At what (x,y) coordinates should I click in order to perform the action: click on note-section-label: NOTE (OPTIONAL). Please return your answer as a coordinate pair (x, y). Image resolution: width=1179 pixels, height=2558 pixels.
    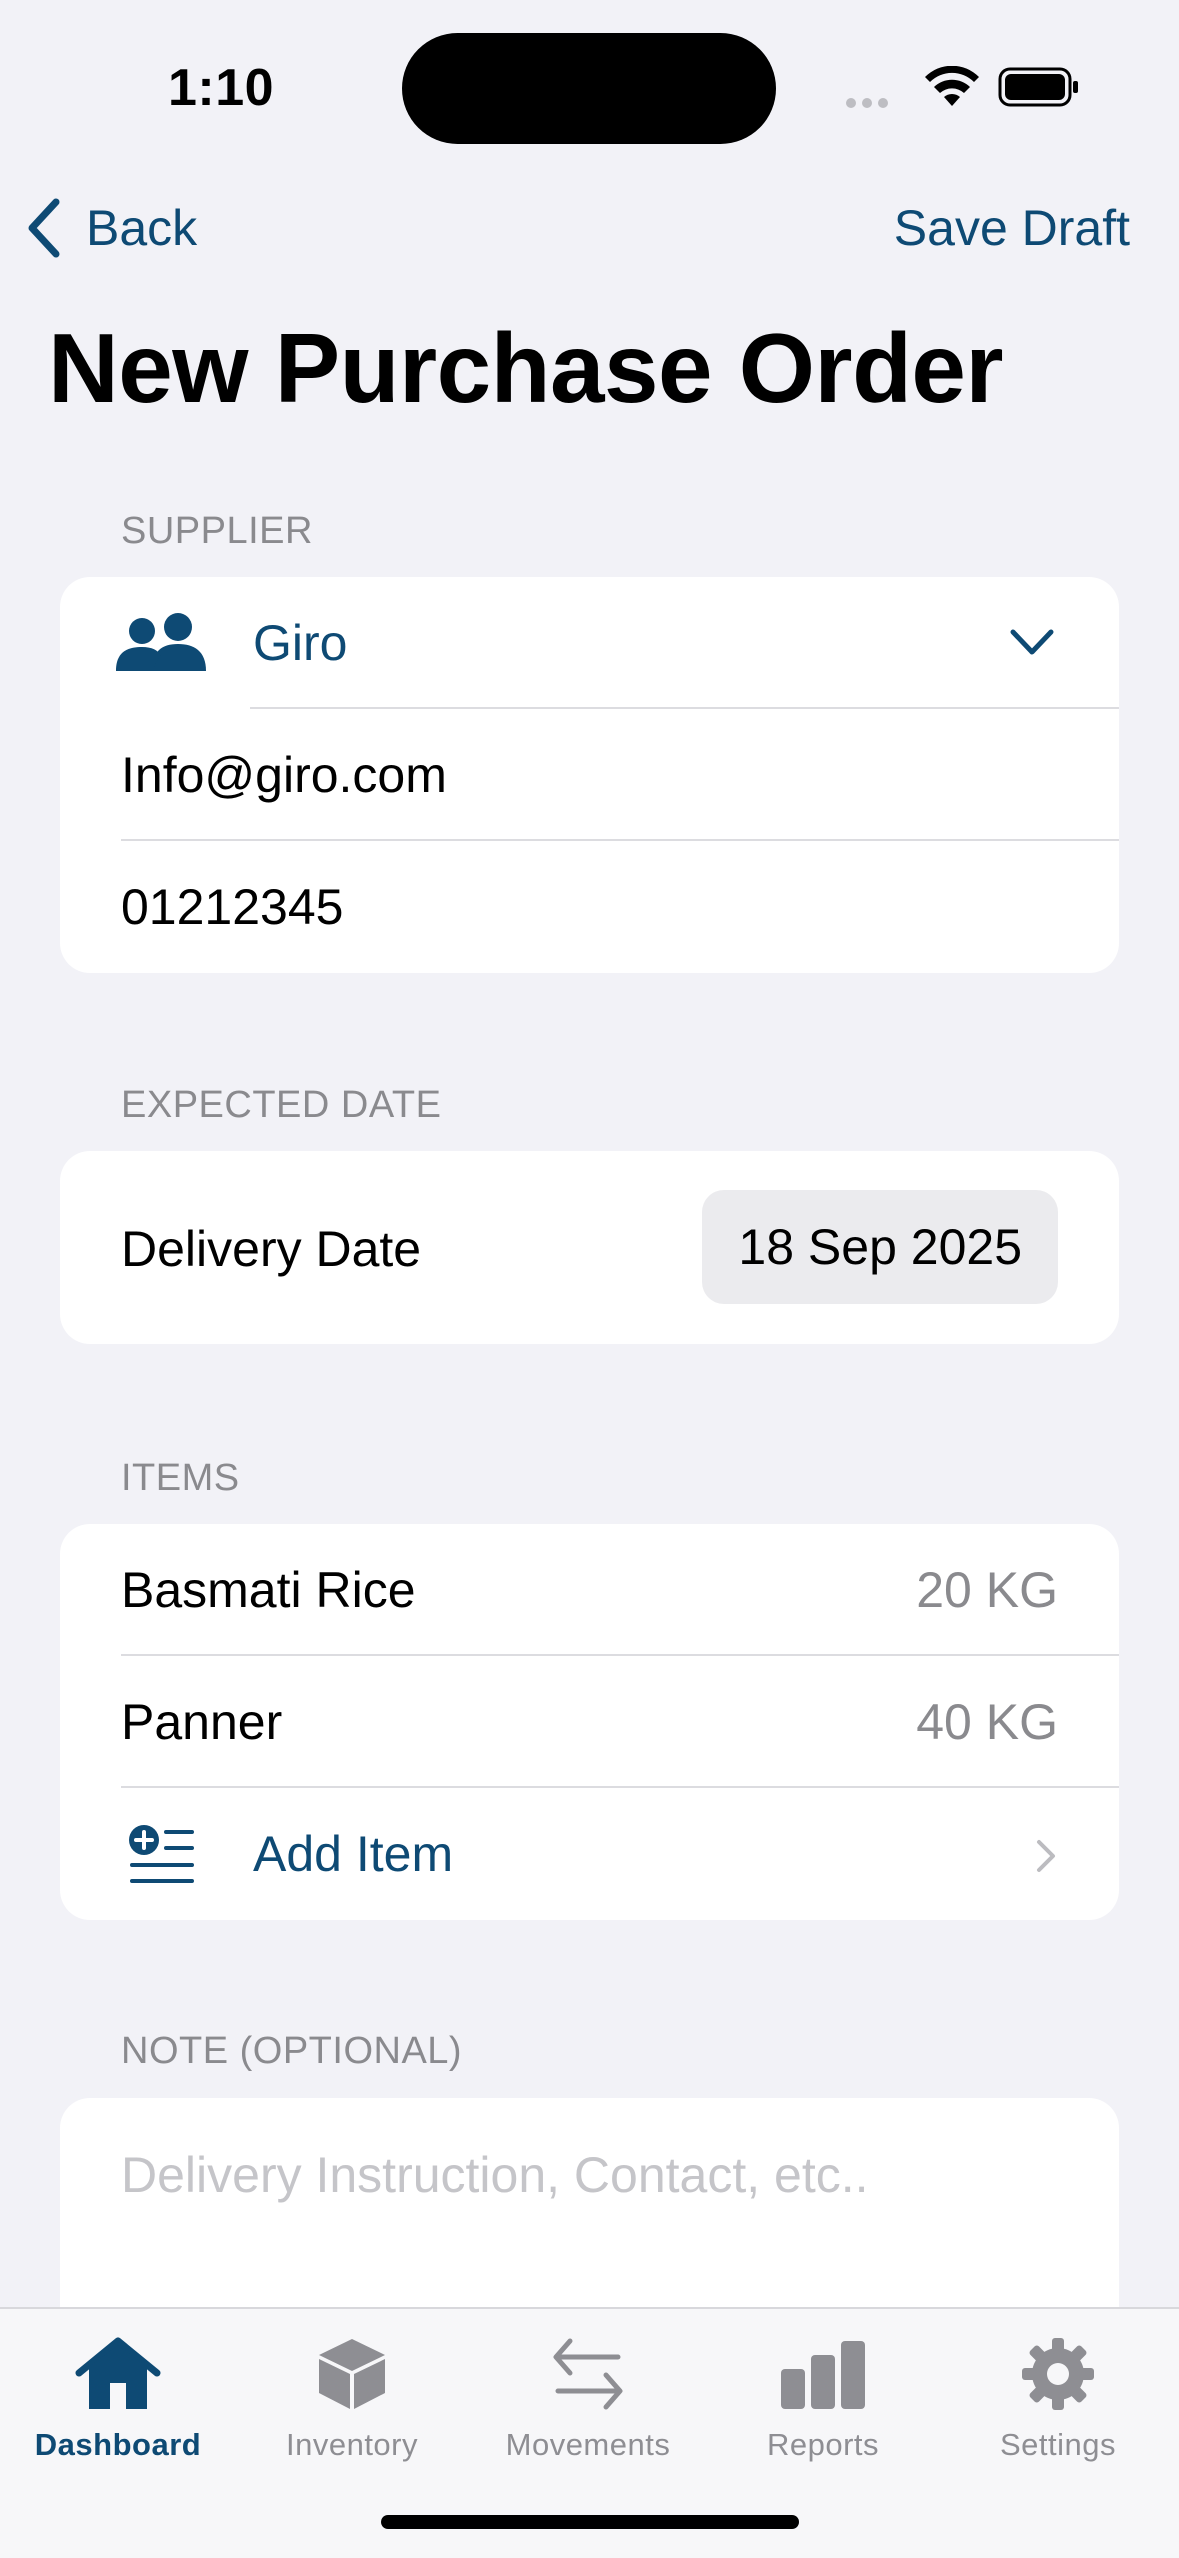
    Looking at the image, I should click on (292, 2051).